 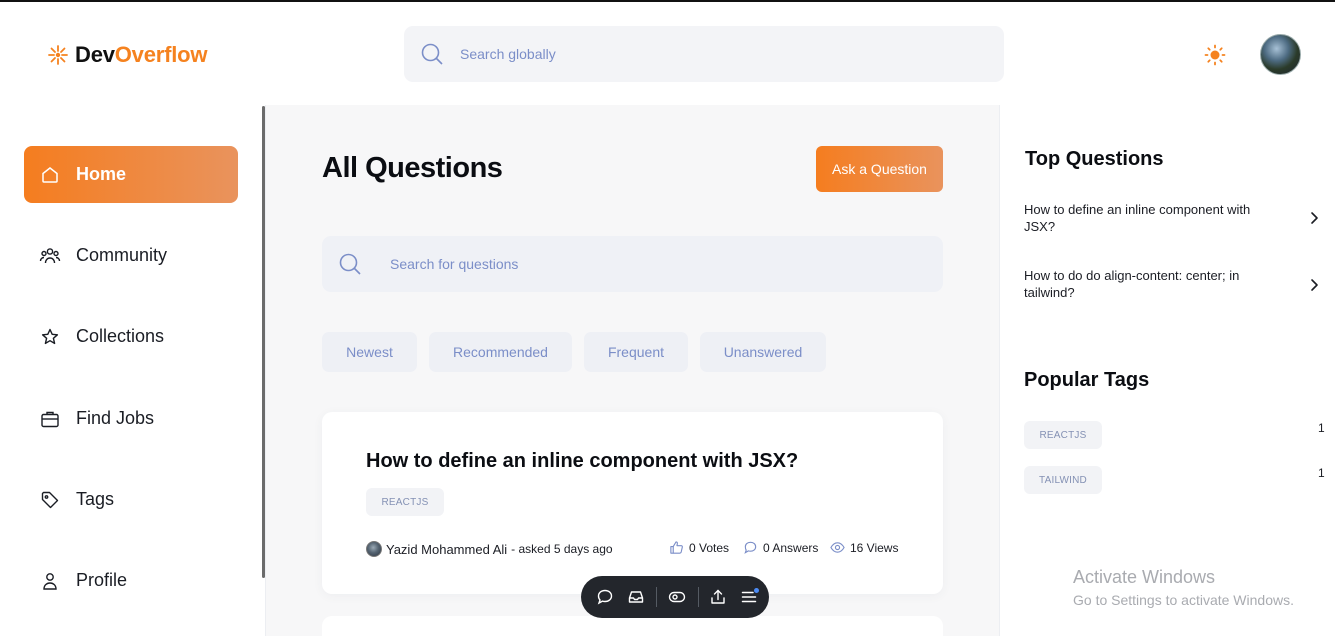 What do you see at coordinates (412, 168) in the screenshot?
I see `page-title: All Questions` at bounding box center [412, 168].